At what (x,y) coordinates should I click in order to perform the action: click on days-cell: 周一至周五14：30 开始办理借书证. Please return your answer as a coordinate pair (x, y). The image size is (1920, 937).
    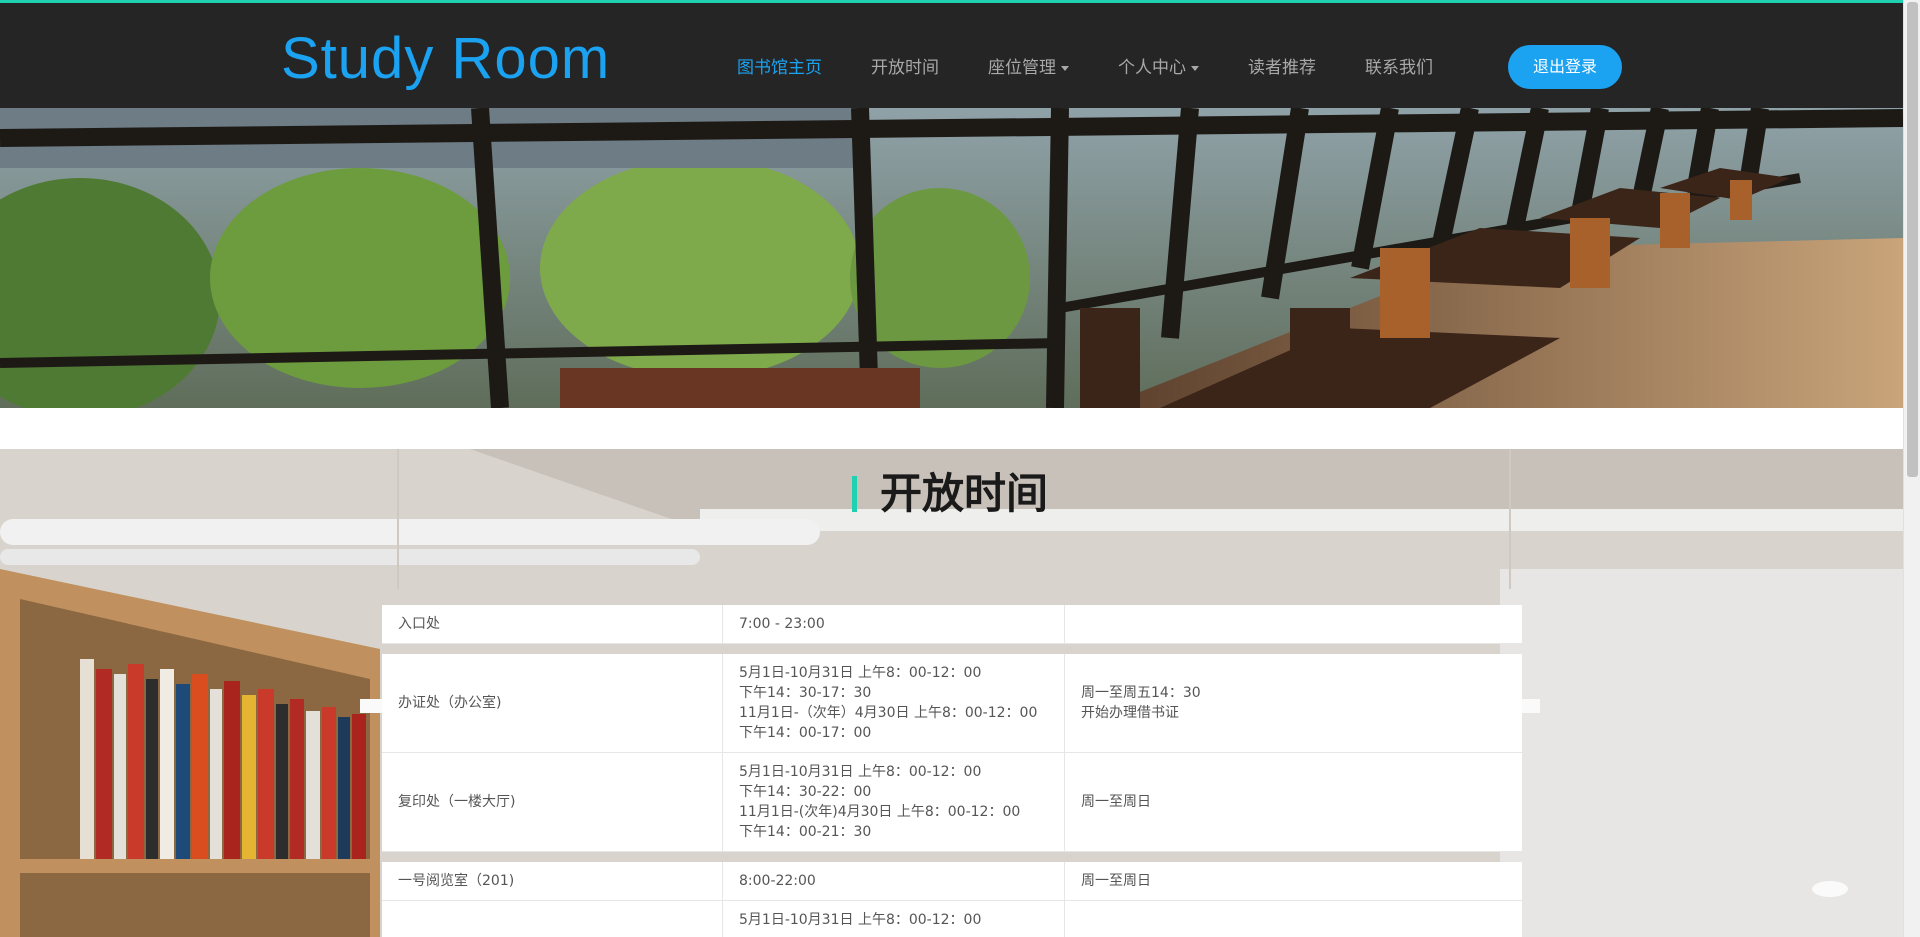
    Looking at the image, I should click on (1141, 703).